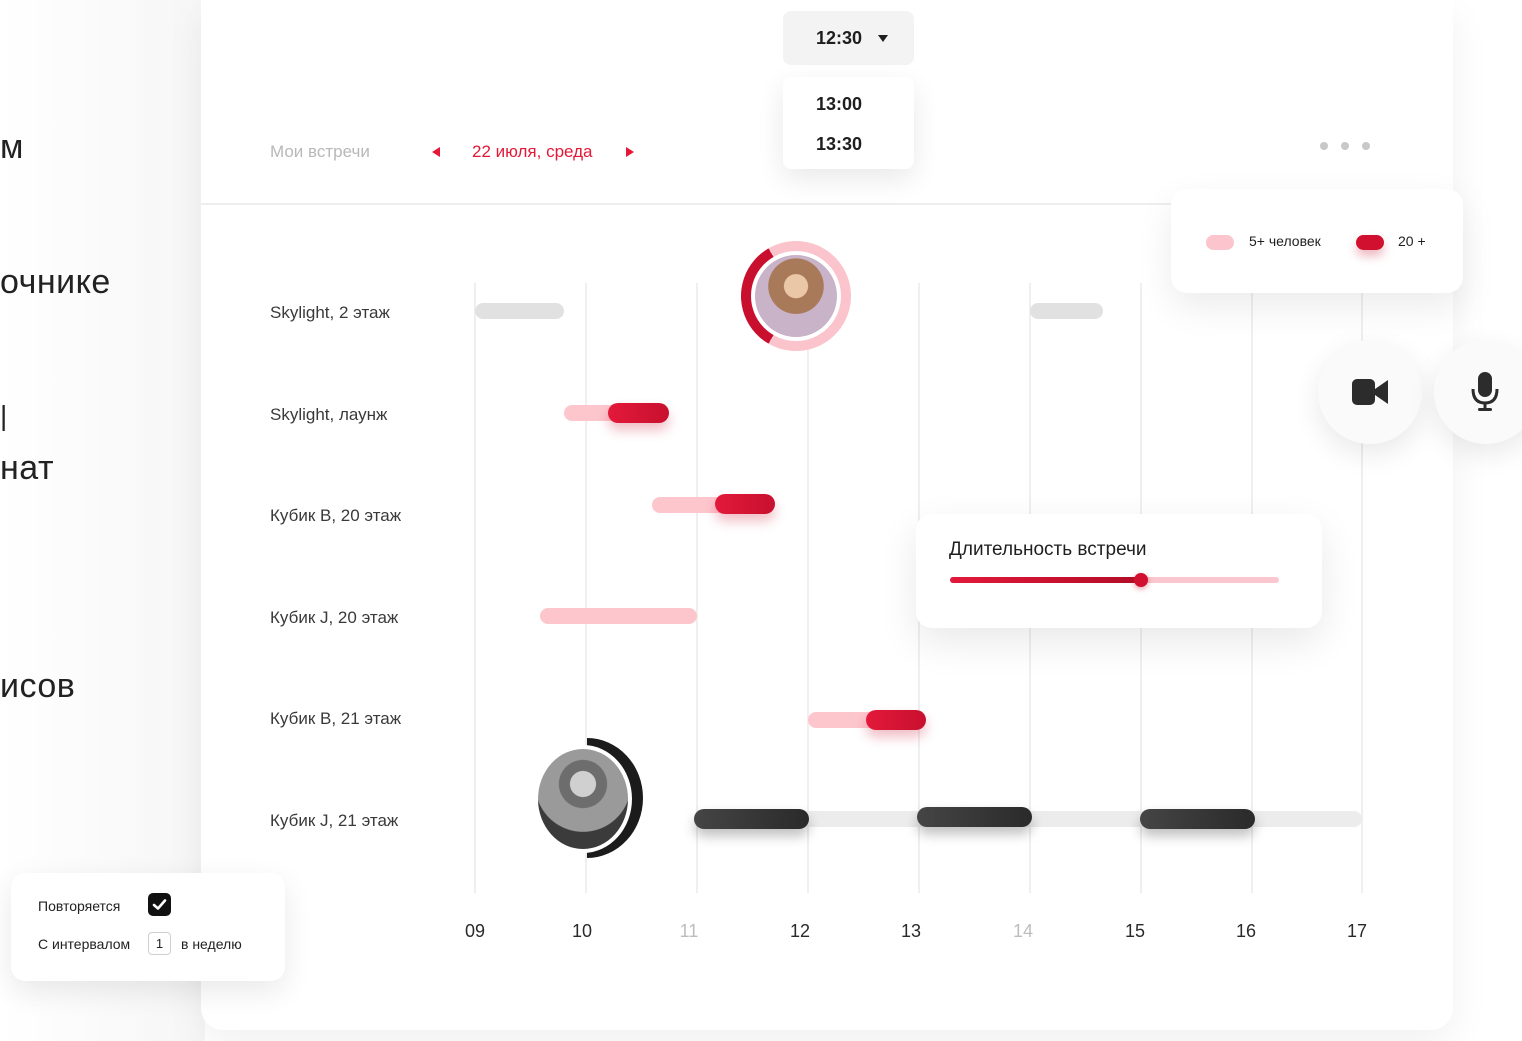 This screenshot has height=1041, width=1522. Describe the element at coordinates (1285, 241) in the screenshot. I see `legend-label: 5+ человек` at that location.